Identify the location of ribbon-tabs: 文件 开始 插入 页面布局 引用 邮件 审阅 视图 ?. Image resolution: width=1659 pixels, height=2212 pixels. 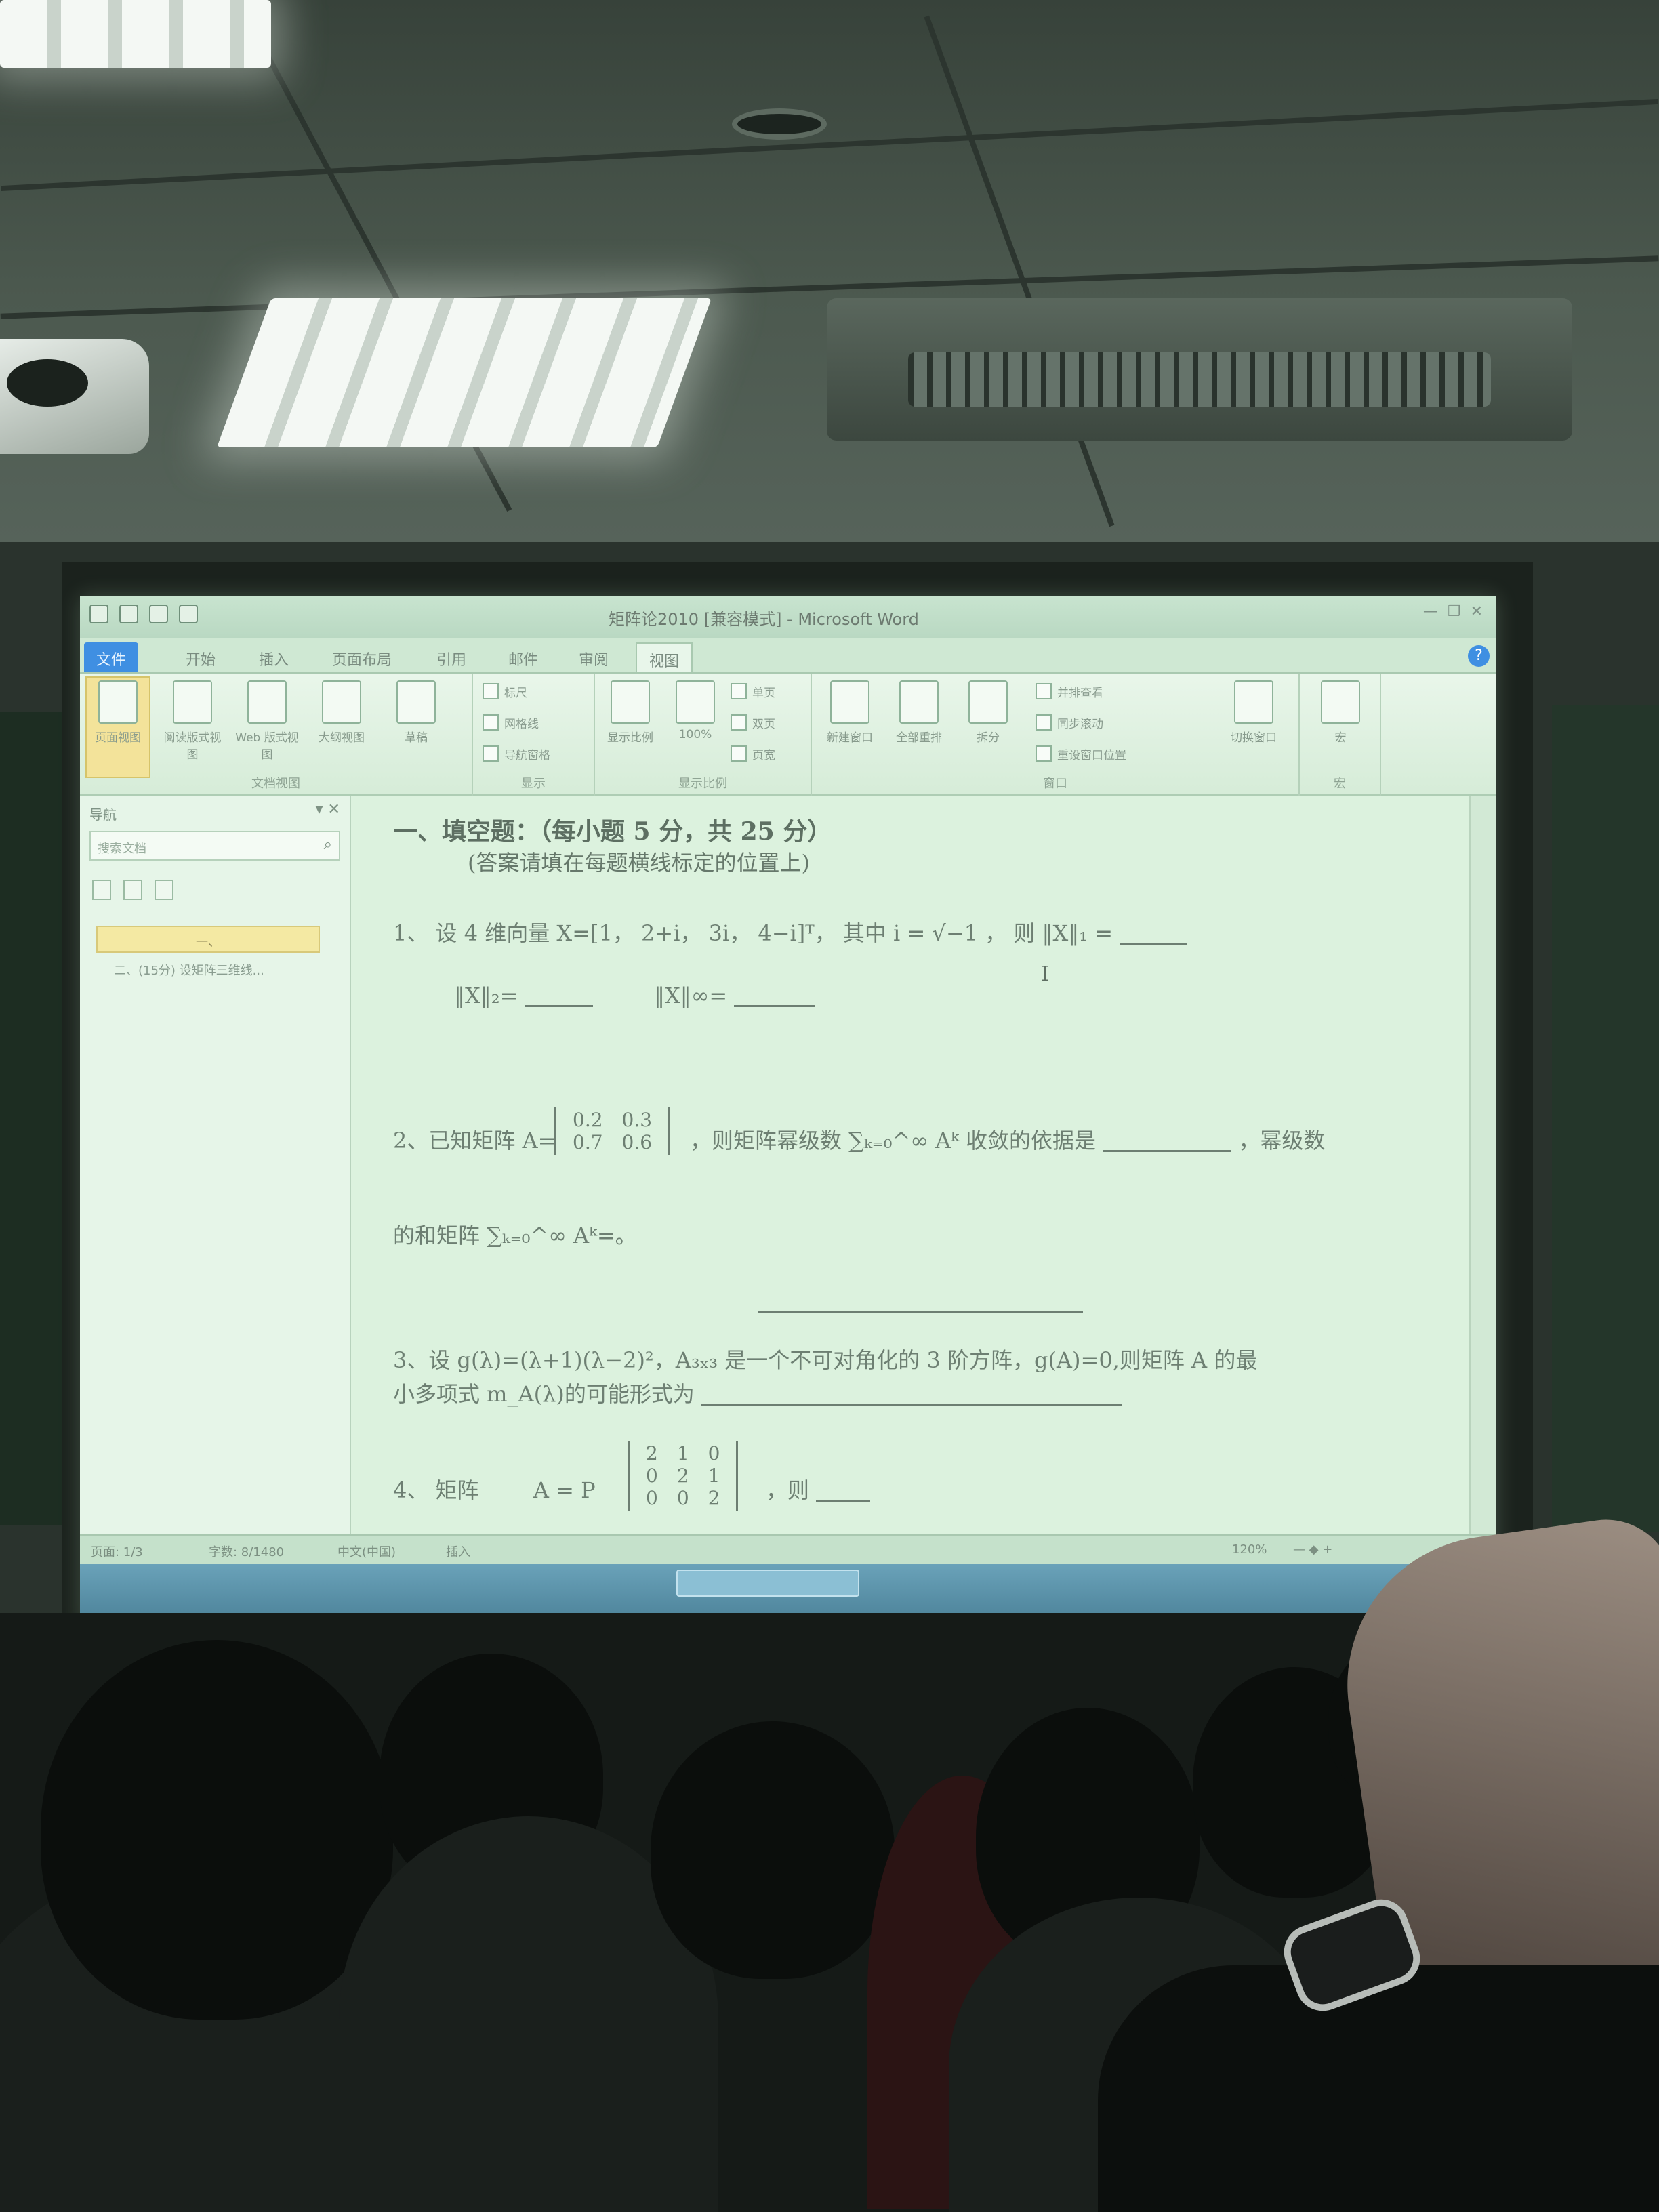
(788, 656).